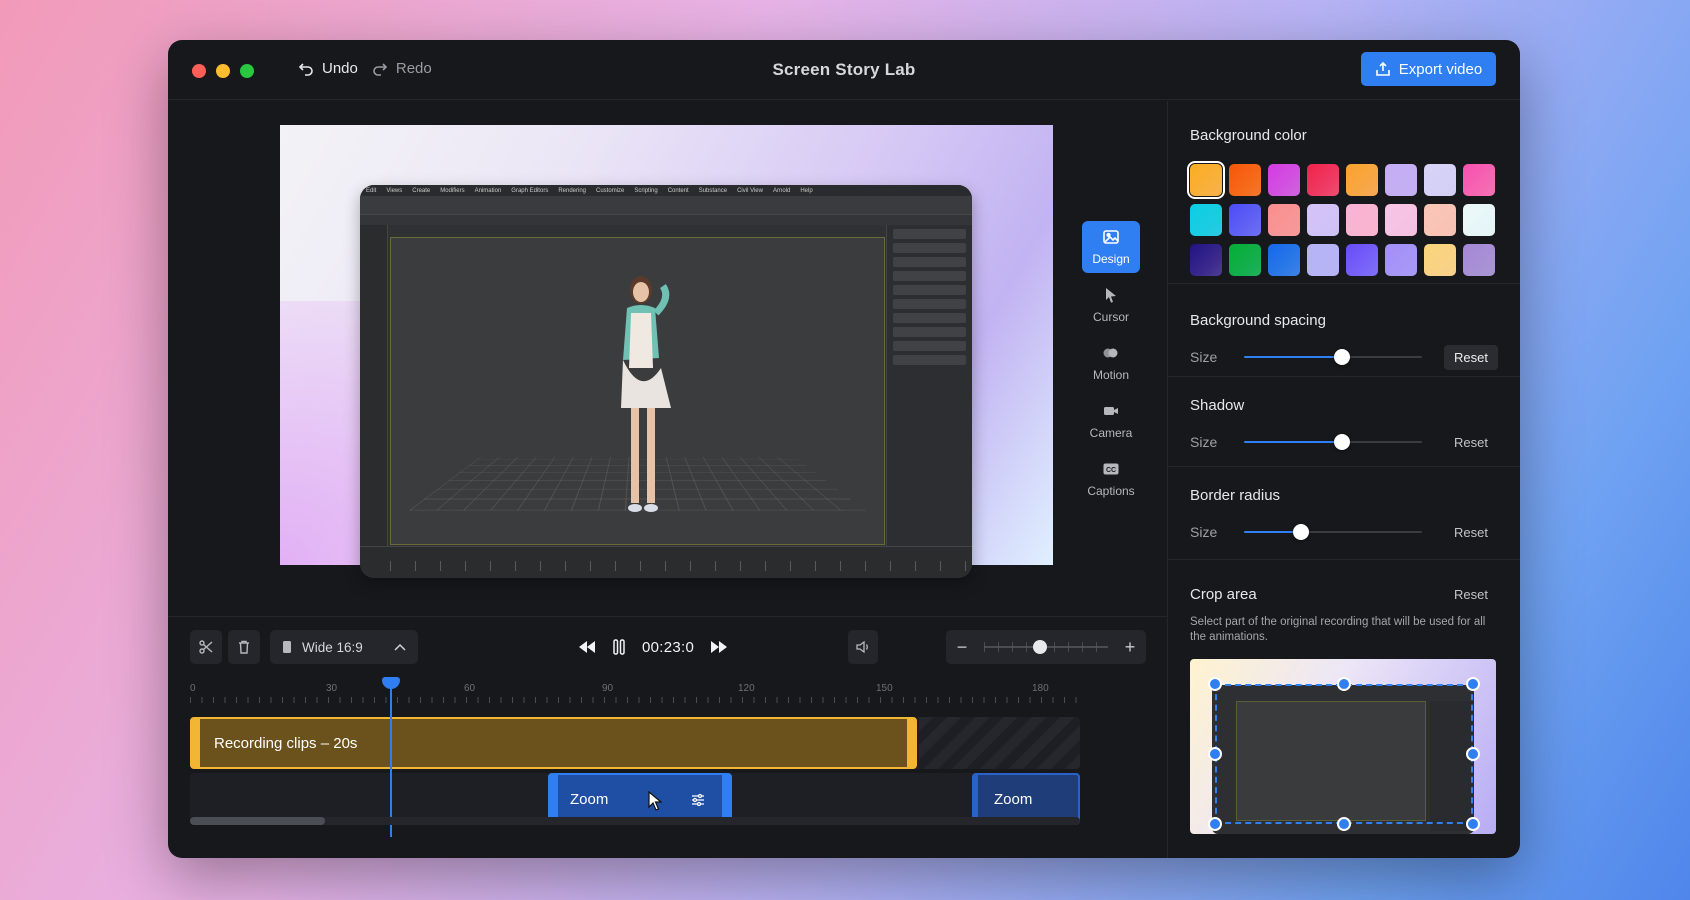 The image size is (1690, 900). I want to click on background-color-title: Background color, so click(1344, 135).